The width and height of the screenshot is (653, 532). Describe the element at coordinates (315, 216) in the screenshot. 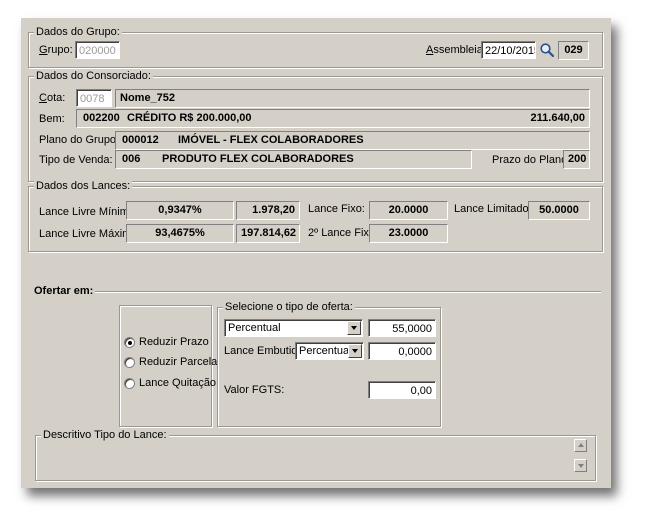

I see `dados-lances-group: Dados dos Lances:` at that location.